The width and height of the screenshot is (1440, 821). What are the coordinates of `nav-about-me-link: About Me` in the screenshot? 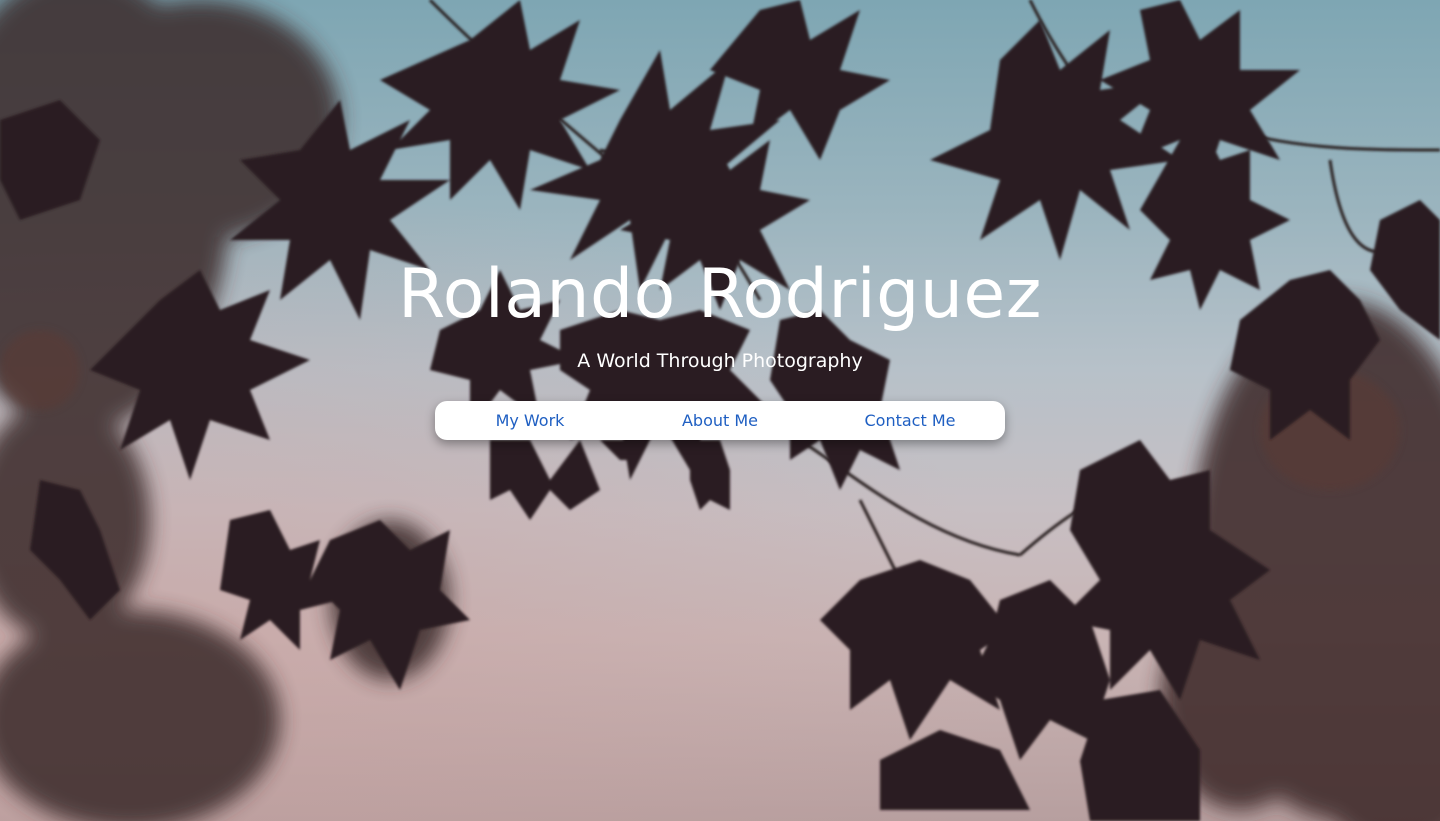 It's located at (720, 420).